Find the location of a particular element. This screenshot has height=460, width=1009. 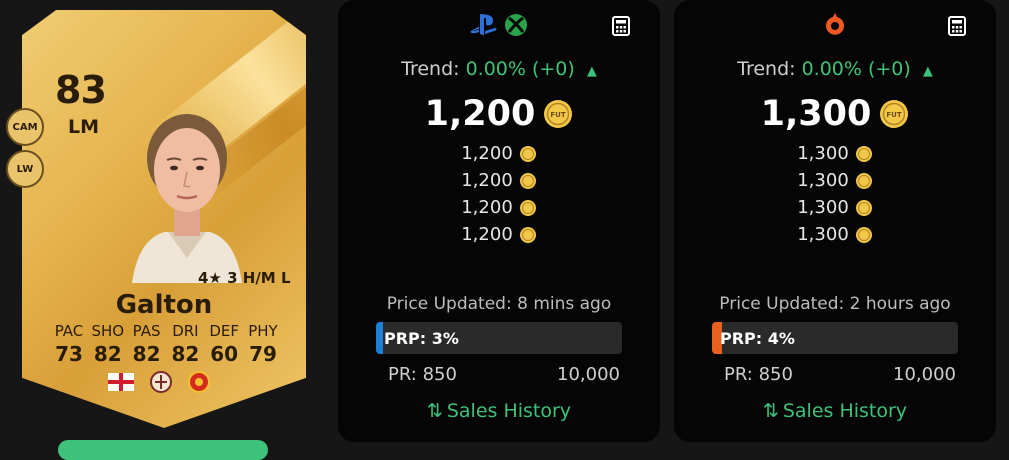

stat-sho: SHO 82 is located at coordinates (108, 344).